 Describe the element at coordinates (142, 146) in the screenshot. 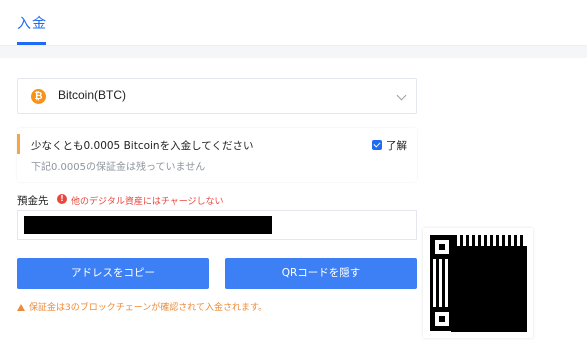

I see `notice-main-text: 少なくとも0.0005 Bitcoinを入金してください` at that location.